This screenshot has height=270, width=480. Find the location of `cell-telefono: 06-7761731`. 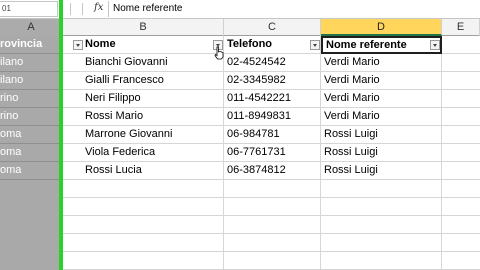

cell-telefono: 06-7761731 is located at coordinates (272, 153).